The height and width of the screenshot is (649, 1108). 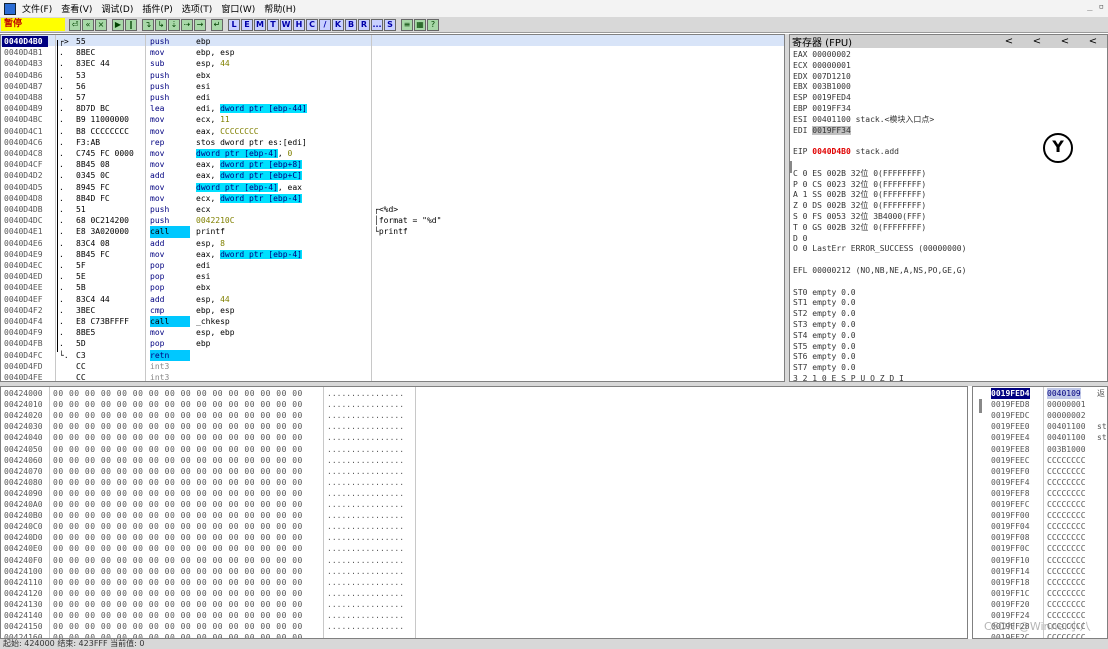 What do you see at coordinates (299, 24) in the screenshot?
I see `toolbar-button: H` at bounding box center [299, 24].